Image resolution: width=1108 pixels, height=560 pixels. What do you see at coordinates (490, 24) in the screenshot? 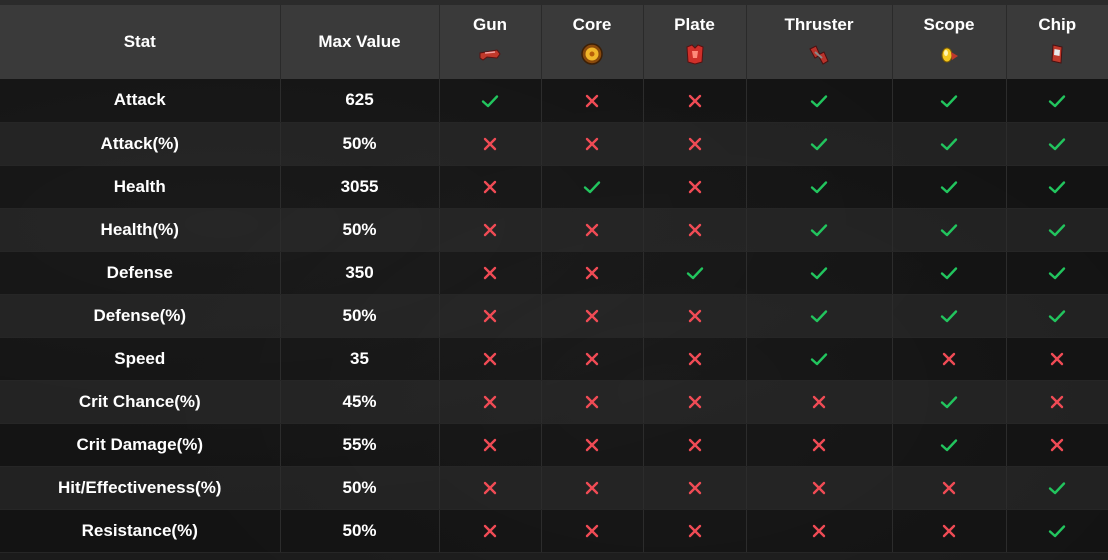
I see `header-gun-label: Gun` at bounding box center [490, 24].